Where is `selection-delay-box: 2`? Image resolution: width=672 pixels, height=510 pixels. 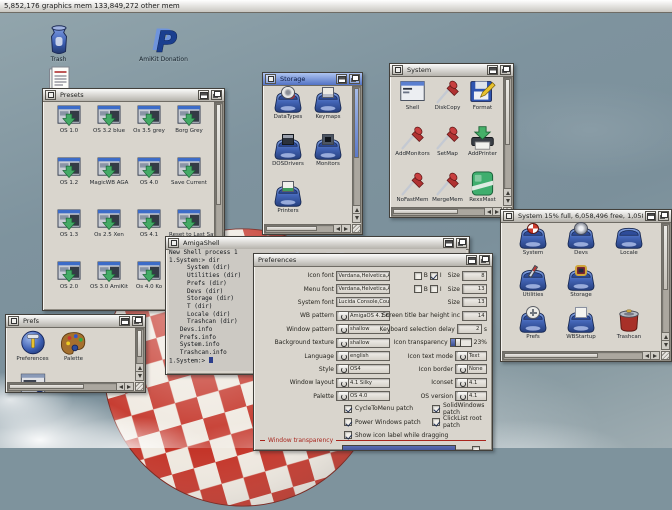 selection-delay-box: 2 is located at coordinates (469, 329).